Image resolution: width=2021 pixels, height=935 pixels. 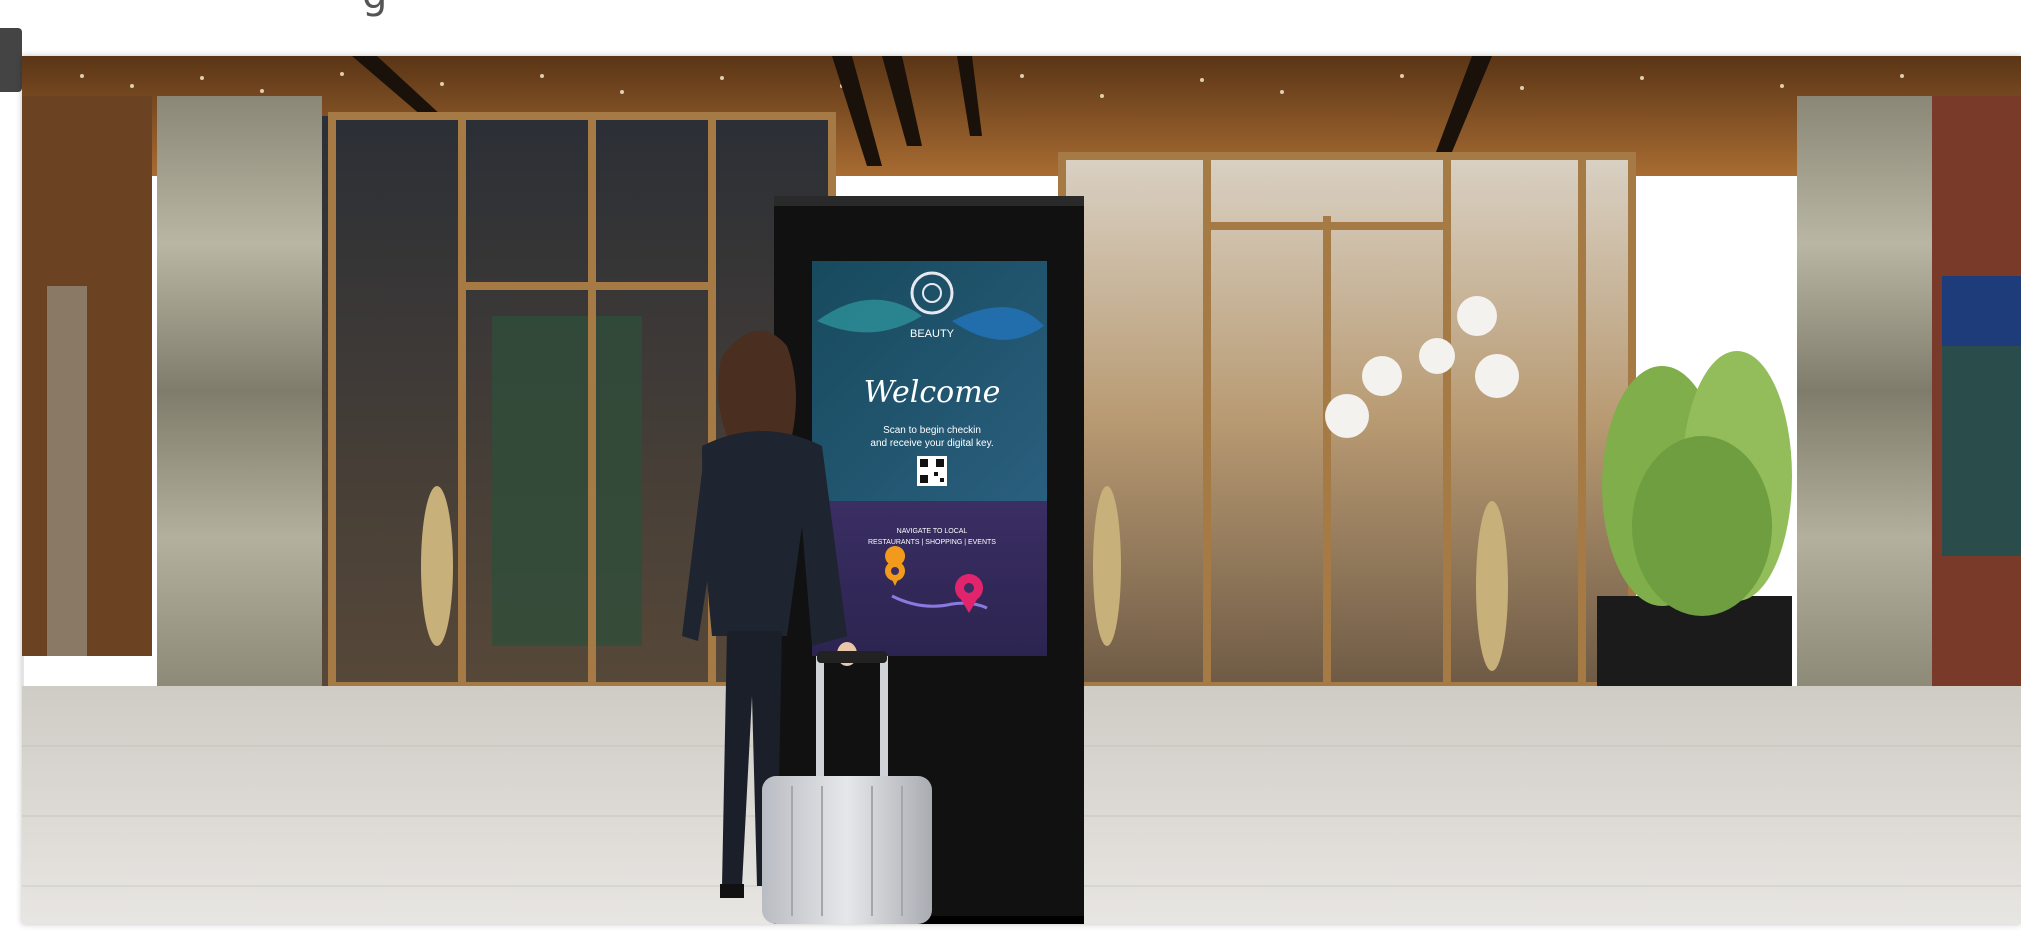 What do you see at coordinates (1697, 483) in the screenshot?
I see `bamboo-plant` at bounding box center [1697, 483].